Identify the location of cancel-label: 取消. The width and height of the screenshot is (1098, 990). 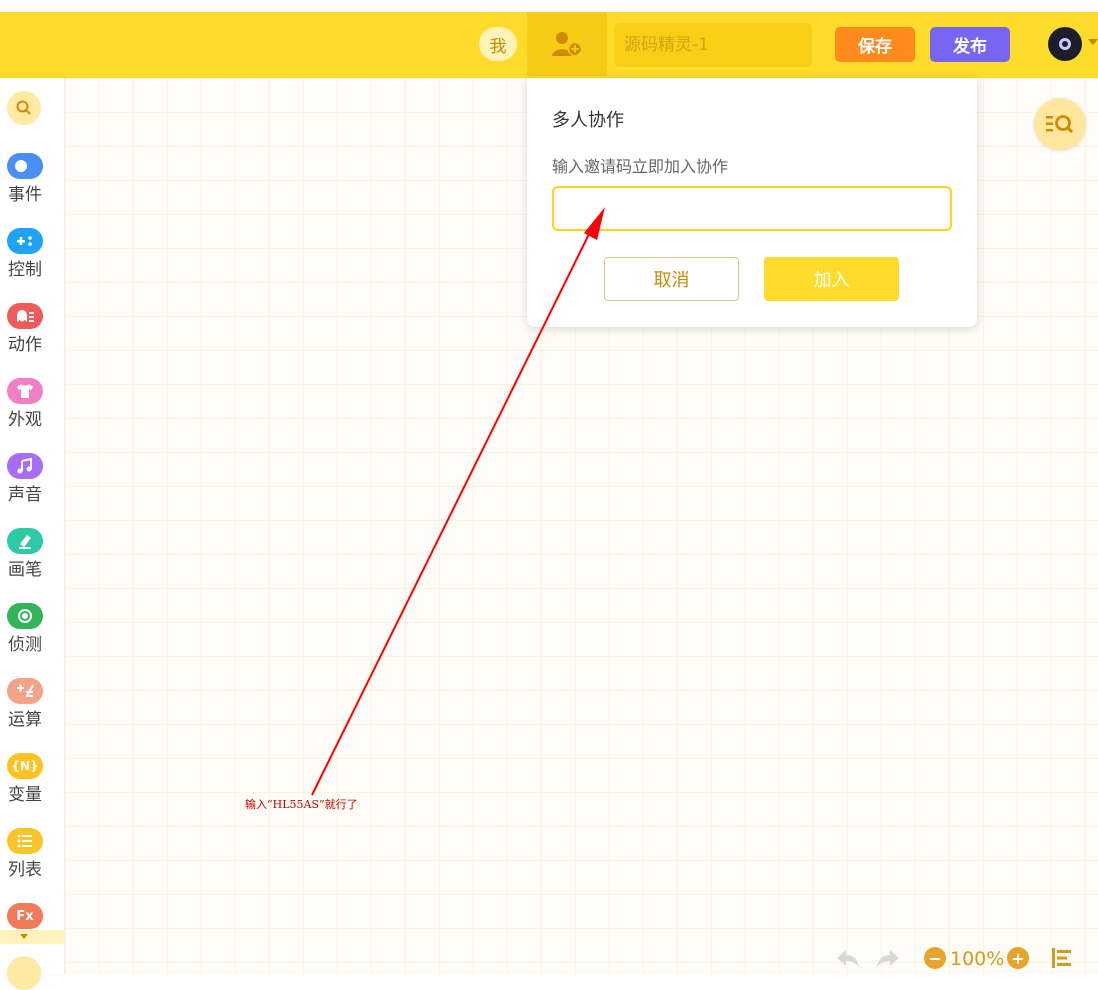
(671, 280).